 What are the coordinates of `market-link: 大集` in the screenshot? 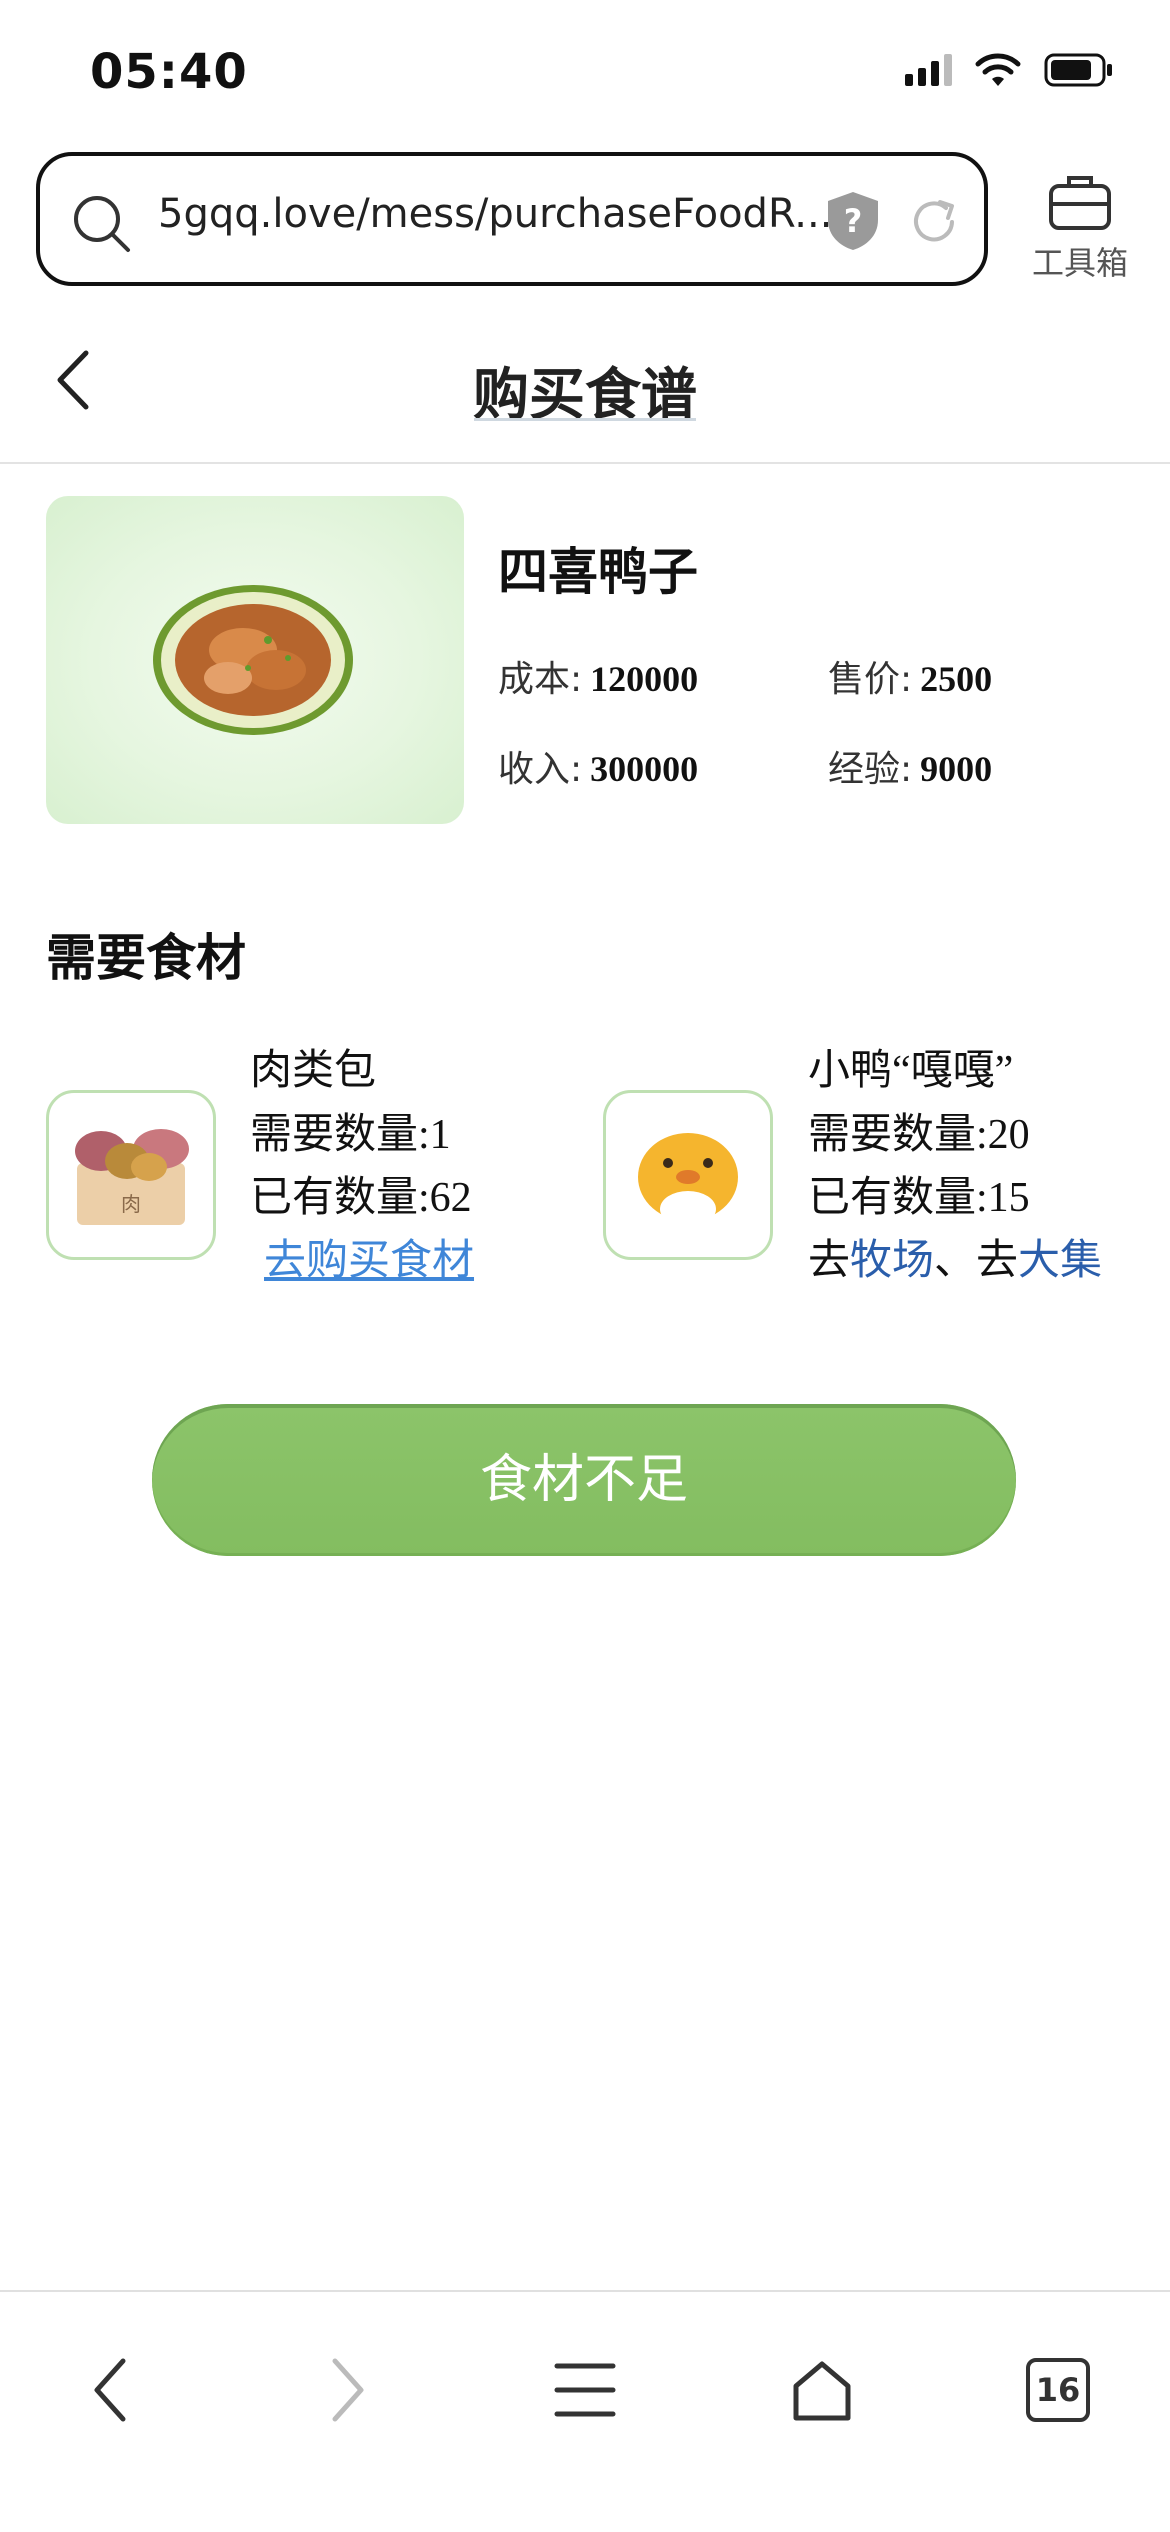 It's located at (1060, 1261).